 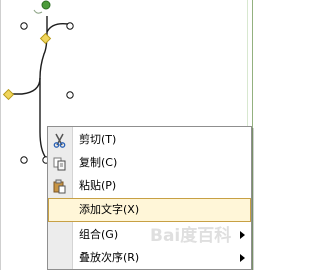 What do you see at coordinates (46, 5) in the screenshot?
I see `rotation-handle` at bounding box center [46, 5].